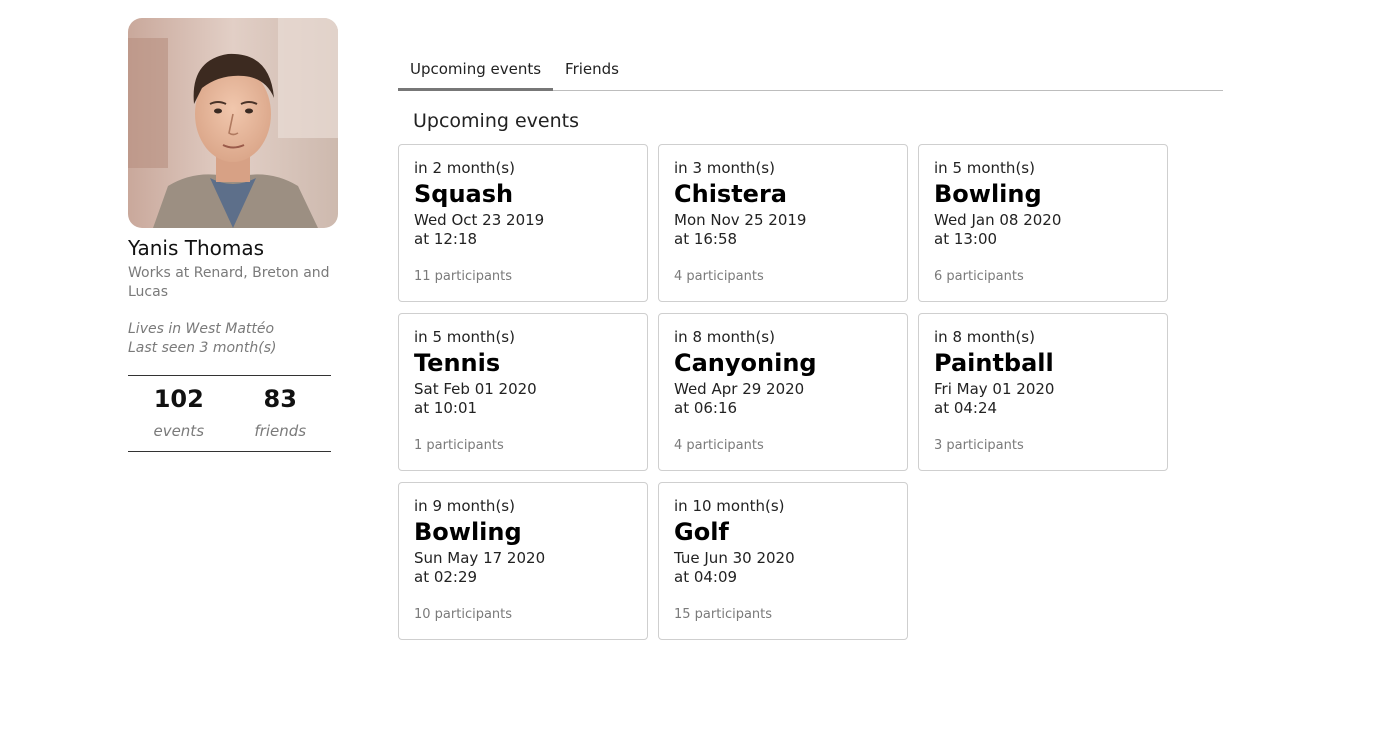  Describe the element at coordinates (734, 558) in the screenshot. I see `event-date: Tue Jun 30 2020` at that location.